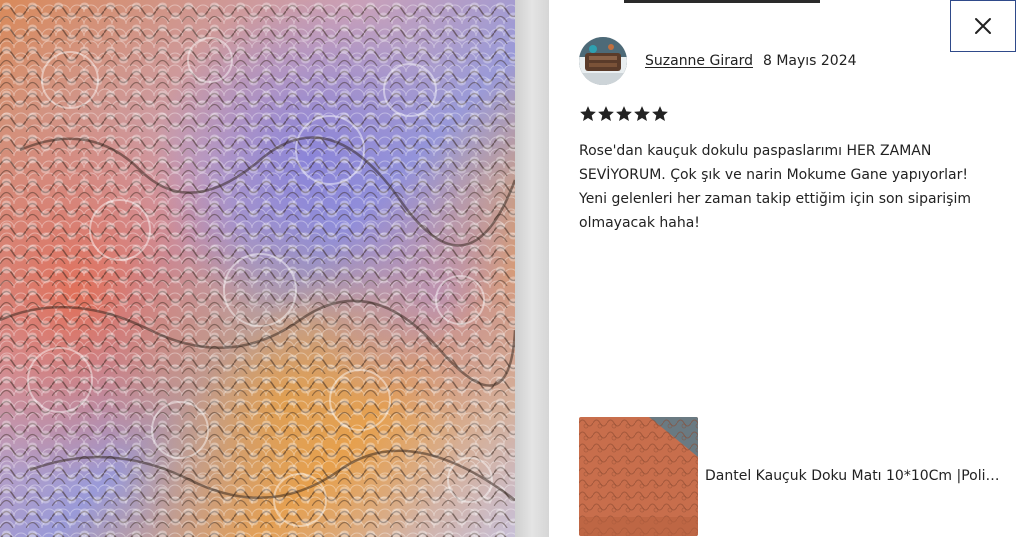 This screenshot has width=1019, height=537. I want to click on close-icon, so click(983, 26).